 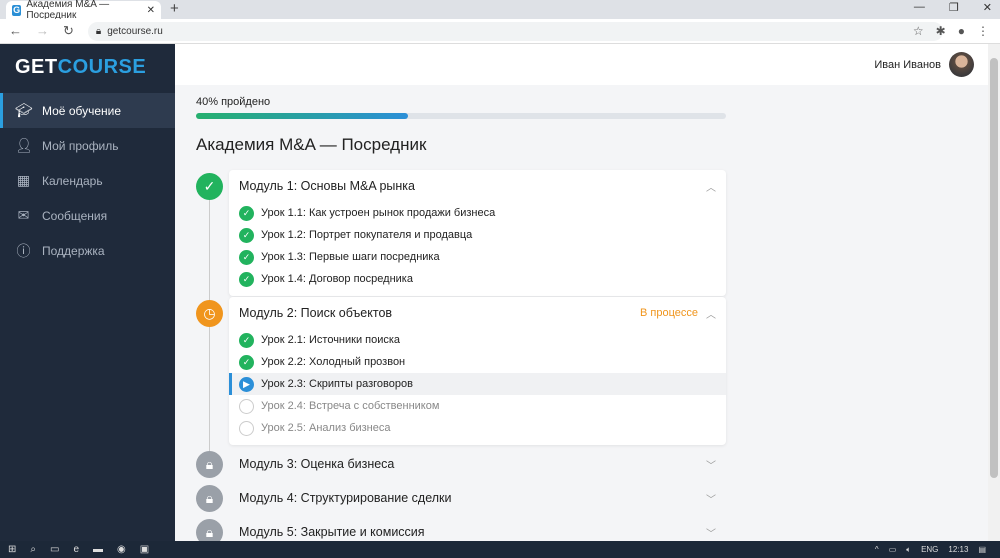 I want to click on sidebar-item-label: Мой профиль, so click(x=80, y=145).